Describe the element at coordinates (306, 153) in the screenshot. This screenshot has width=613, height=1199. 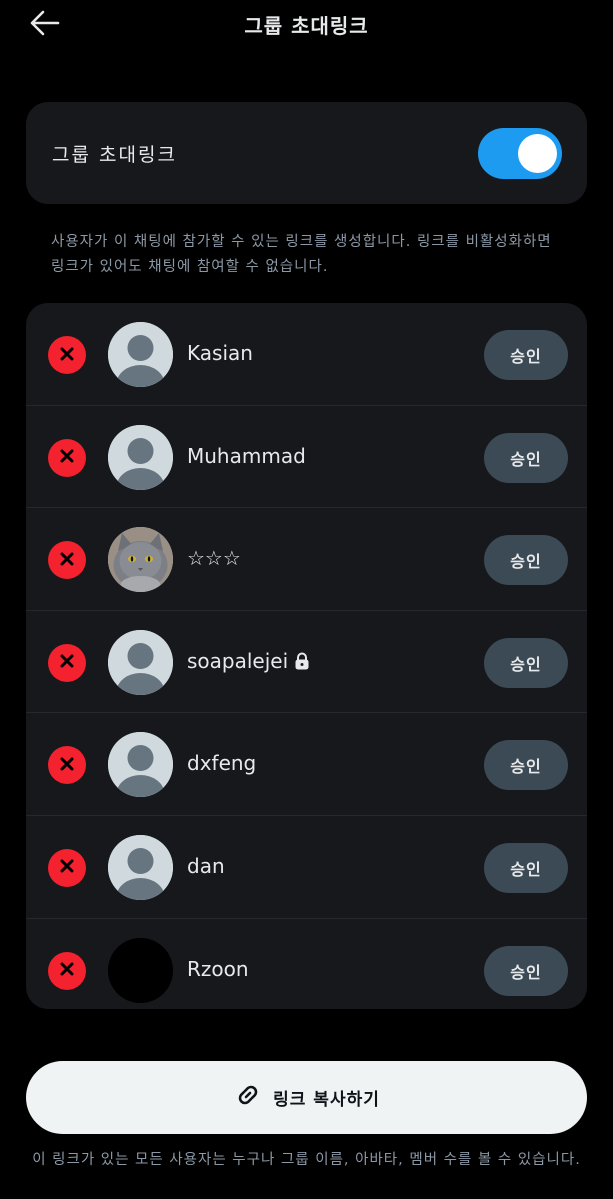
I see `invite-link-setting: 그룹 초대링크` at that location.